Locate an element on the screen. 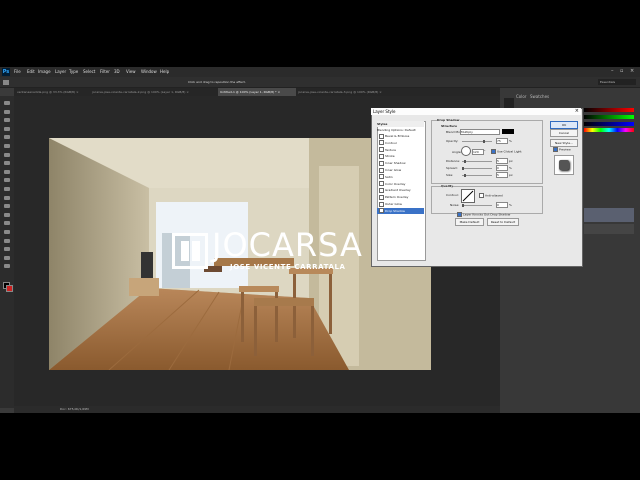 Image resolution: width=640 pixels, height=480 pixels. opacity-slider-handle is located at coordinates (484, 141).